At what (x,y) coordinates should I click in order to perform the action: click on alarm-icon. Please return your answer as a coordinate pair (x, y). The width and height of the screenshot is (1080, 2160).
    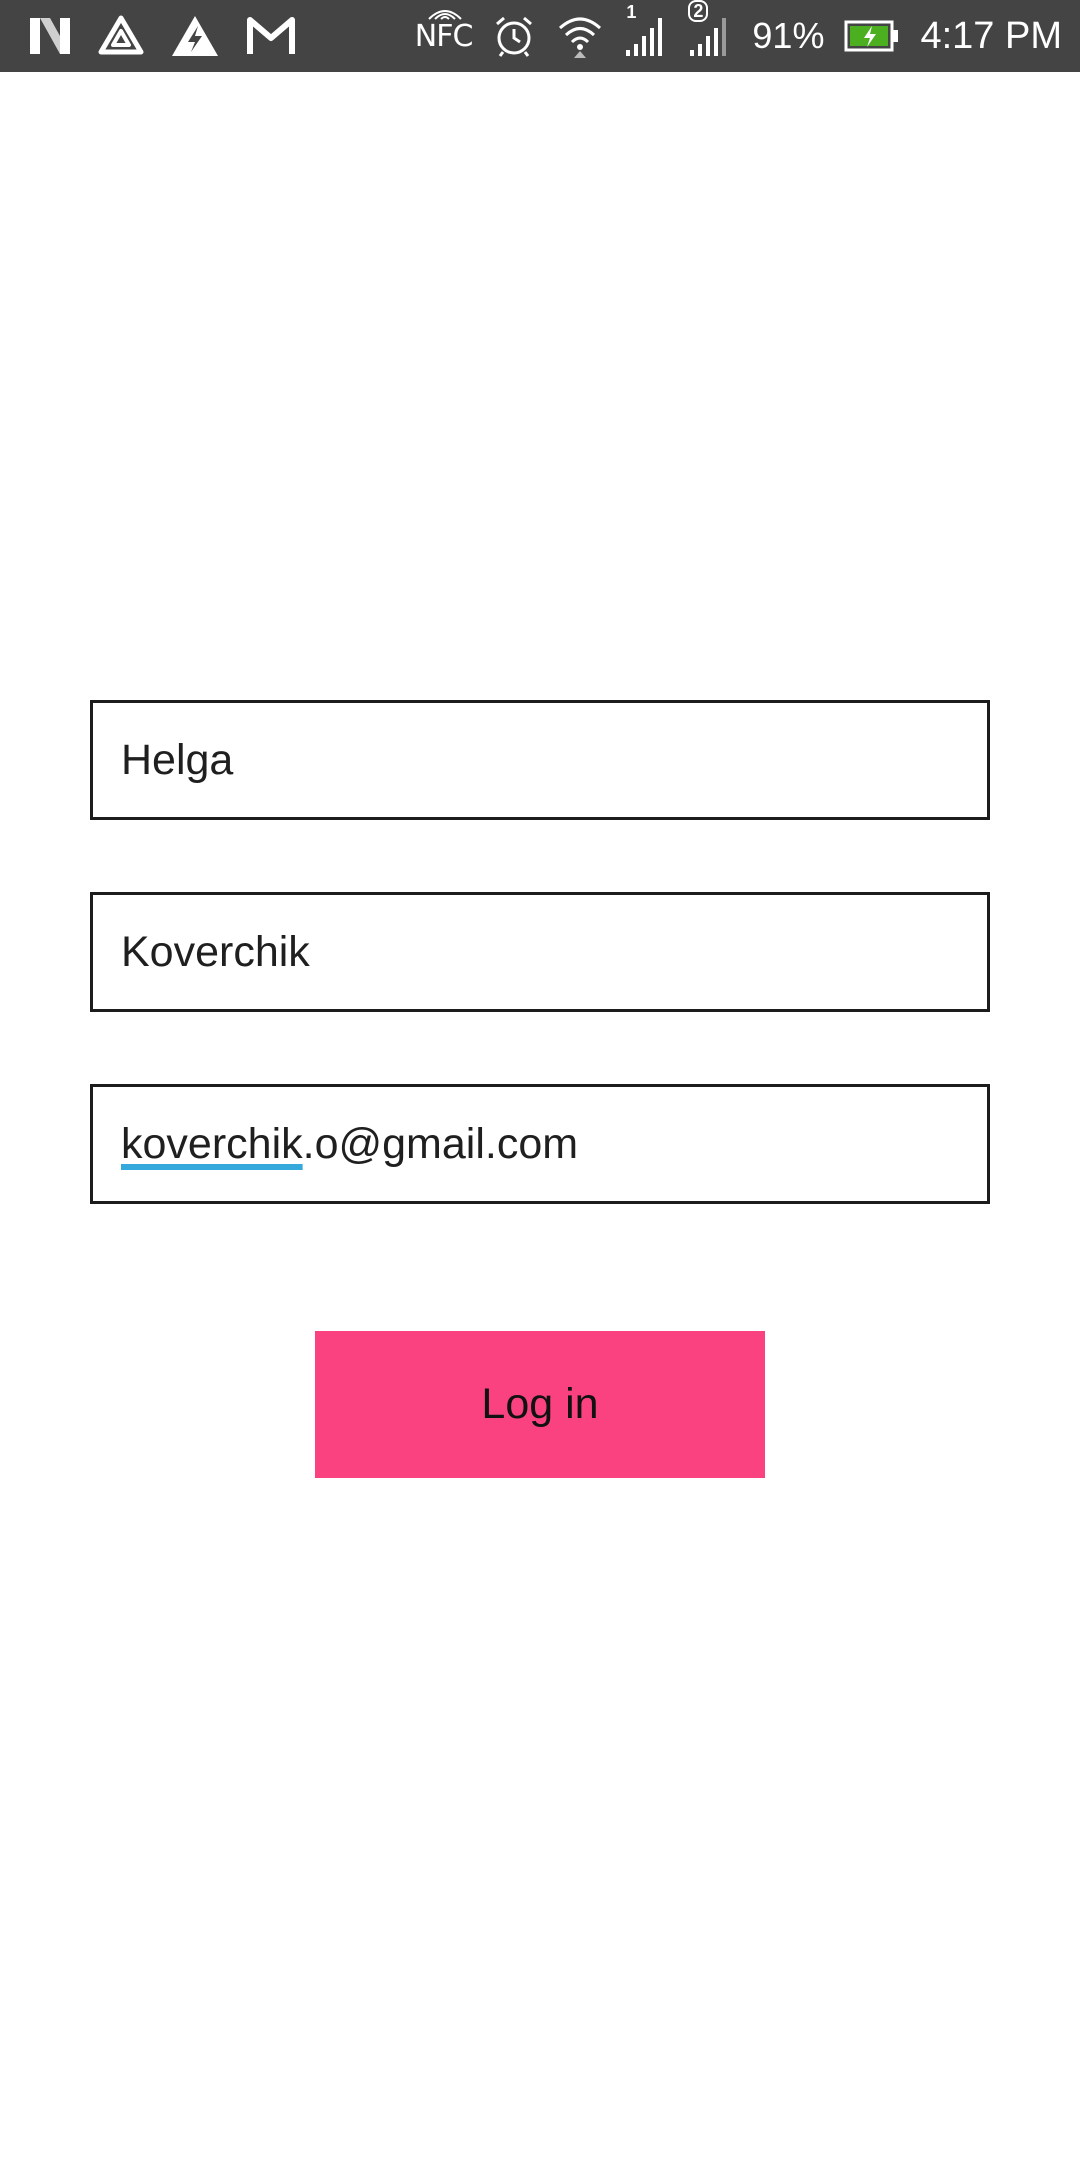
    Looking at the image, I should click on (514, 36).